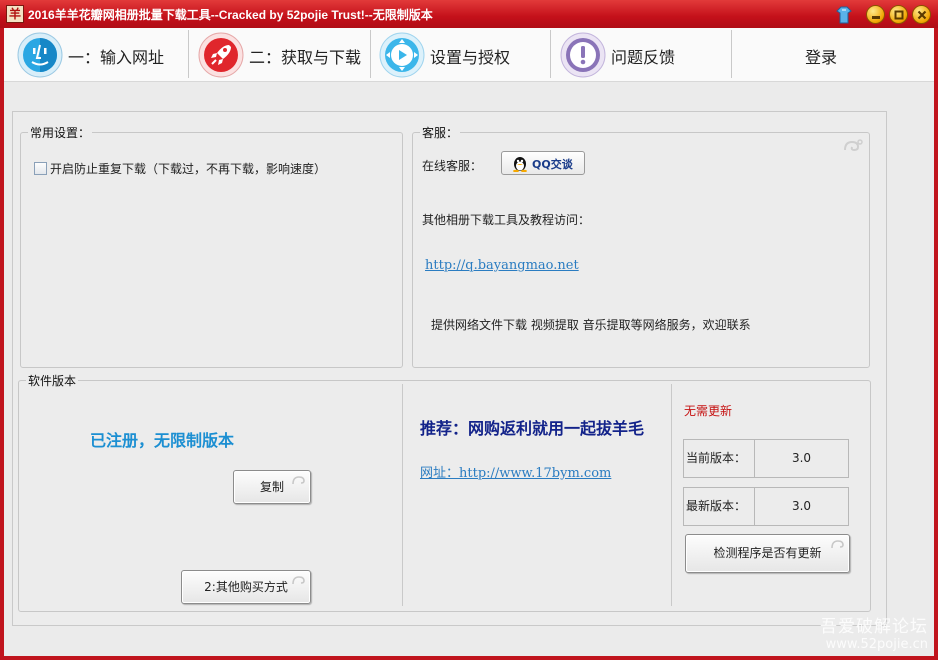 This screenshot has width=938, height=660. I want to click on service-legend: 客服：, so click(440, 132).